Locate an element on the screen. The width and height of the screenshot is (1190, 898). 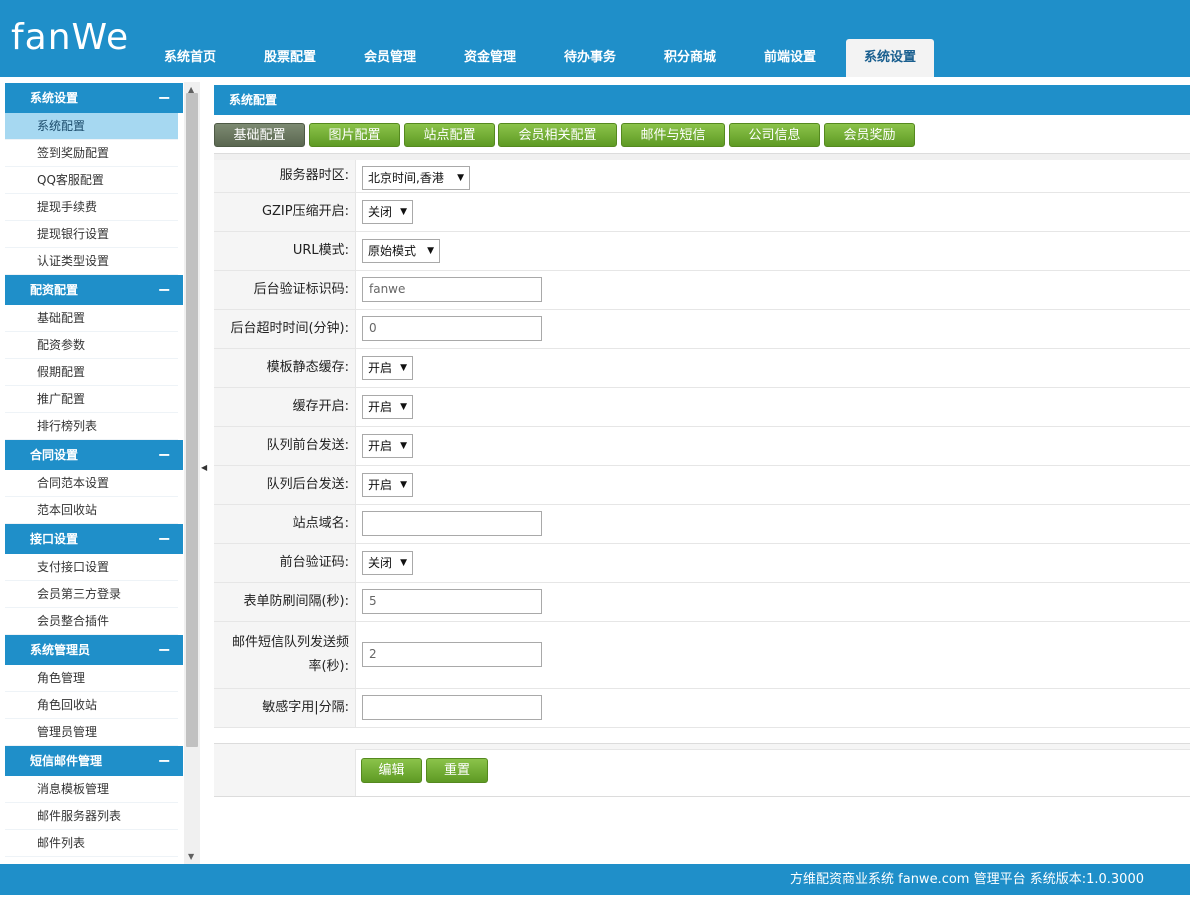
form-interval-input: 5 is located at coordinates (452, 601).